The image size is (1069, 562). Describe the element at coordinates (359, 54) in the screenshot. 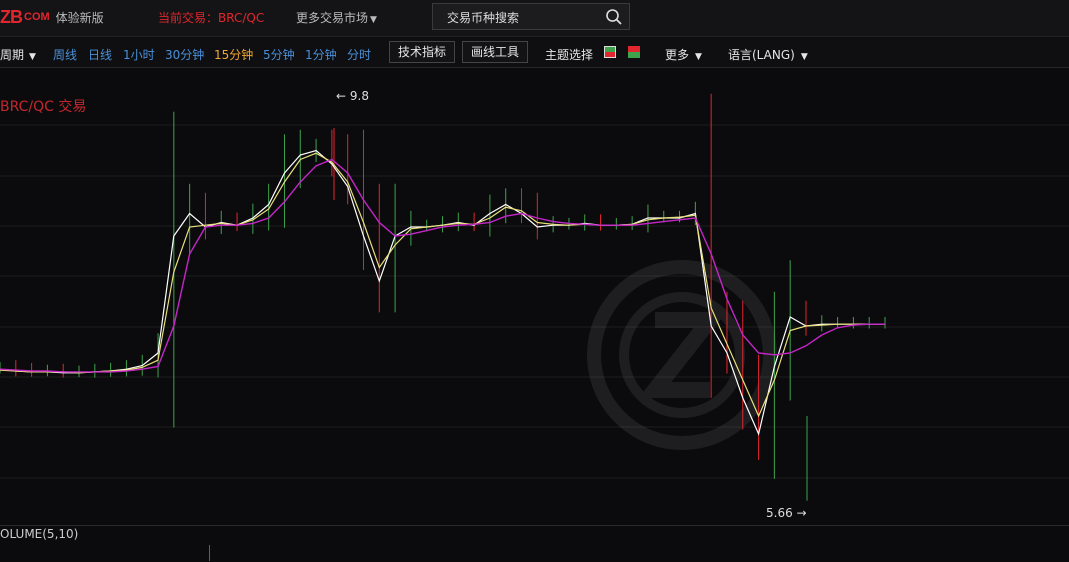

I see `interval-timeline: 分时` at that location.